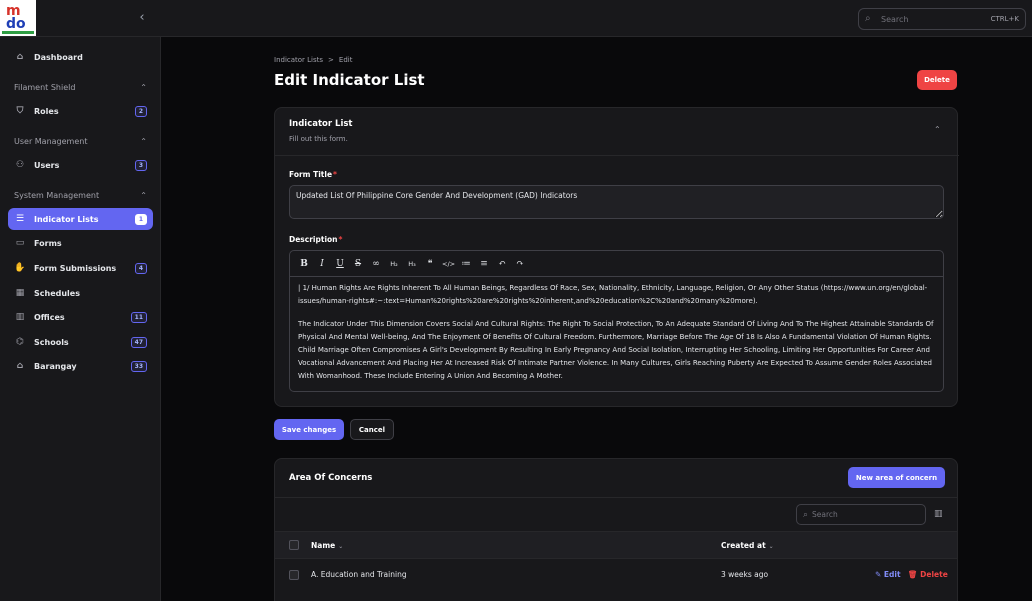 Image resolution: width=1032 pixels, height=601 pixels. Describe the element at coordinates (936, 19) in the screenshot. I see `global-search-input` at that location.